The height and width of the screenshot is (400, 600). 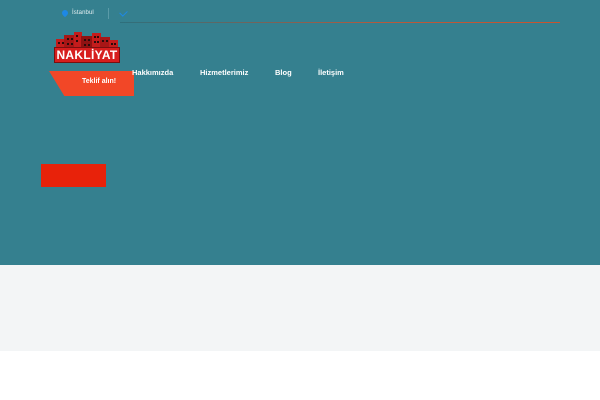 I want to click on topbar-divider, so click(x=108, y=13).